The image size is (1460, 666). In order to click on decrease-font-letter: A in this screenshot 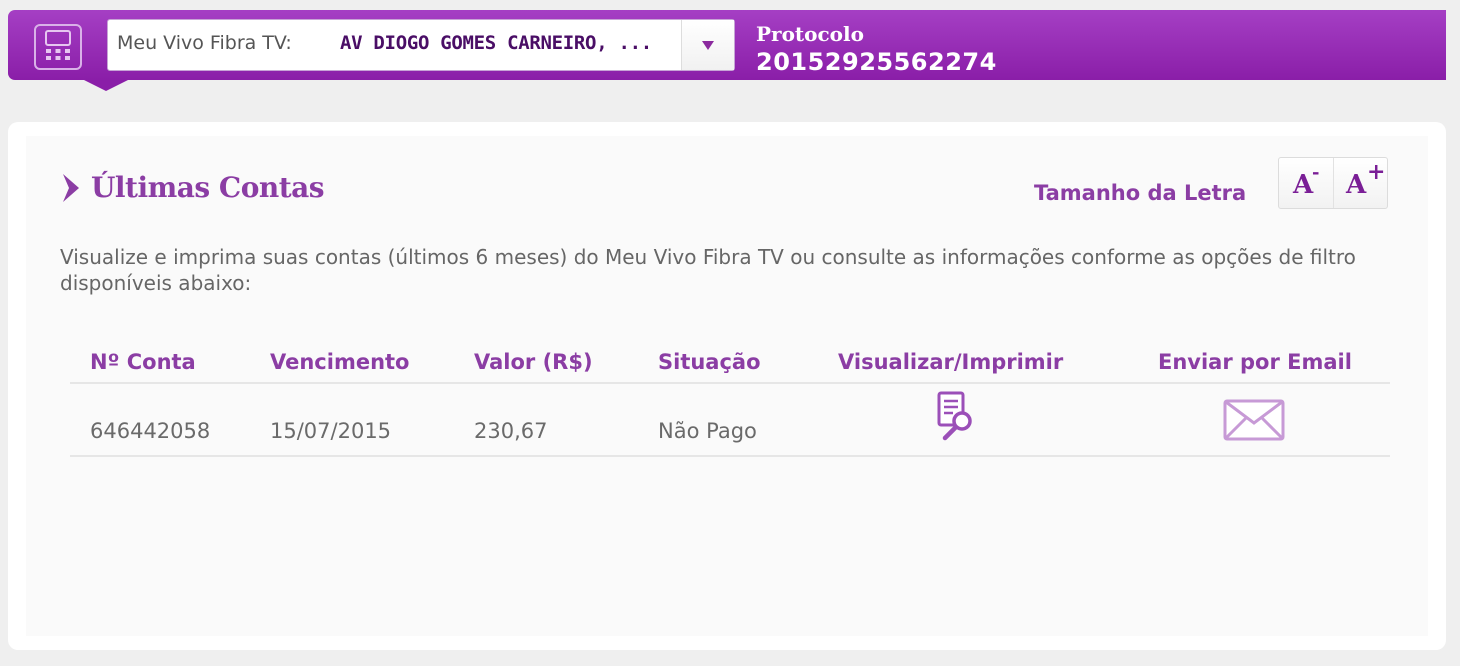, I will do `click(1303, 185)`.